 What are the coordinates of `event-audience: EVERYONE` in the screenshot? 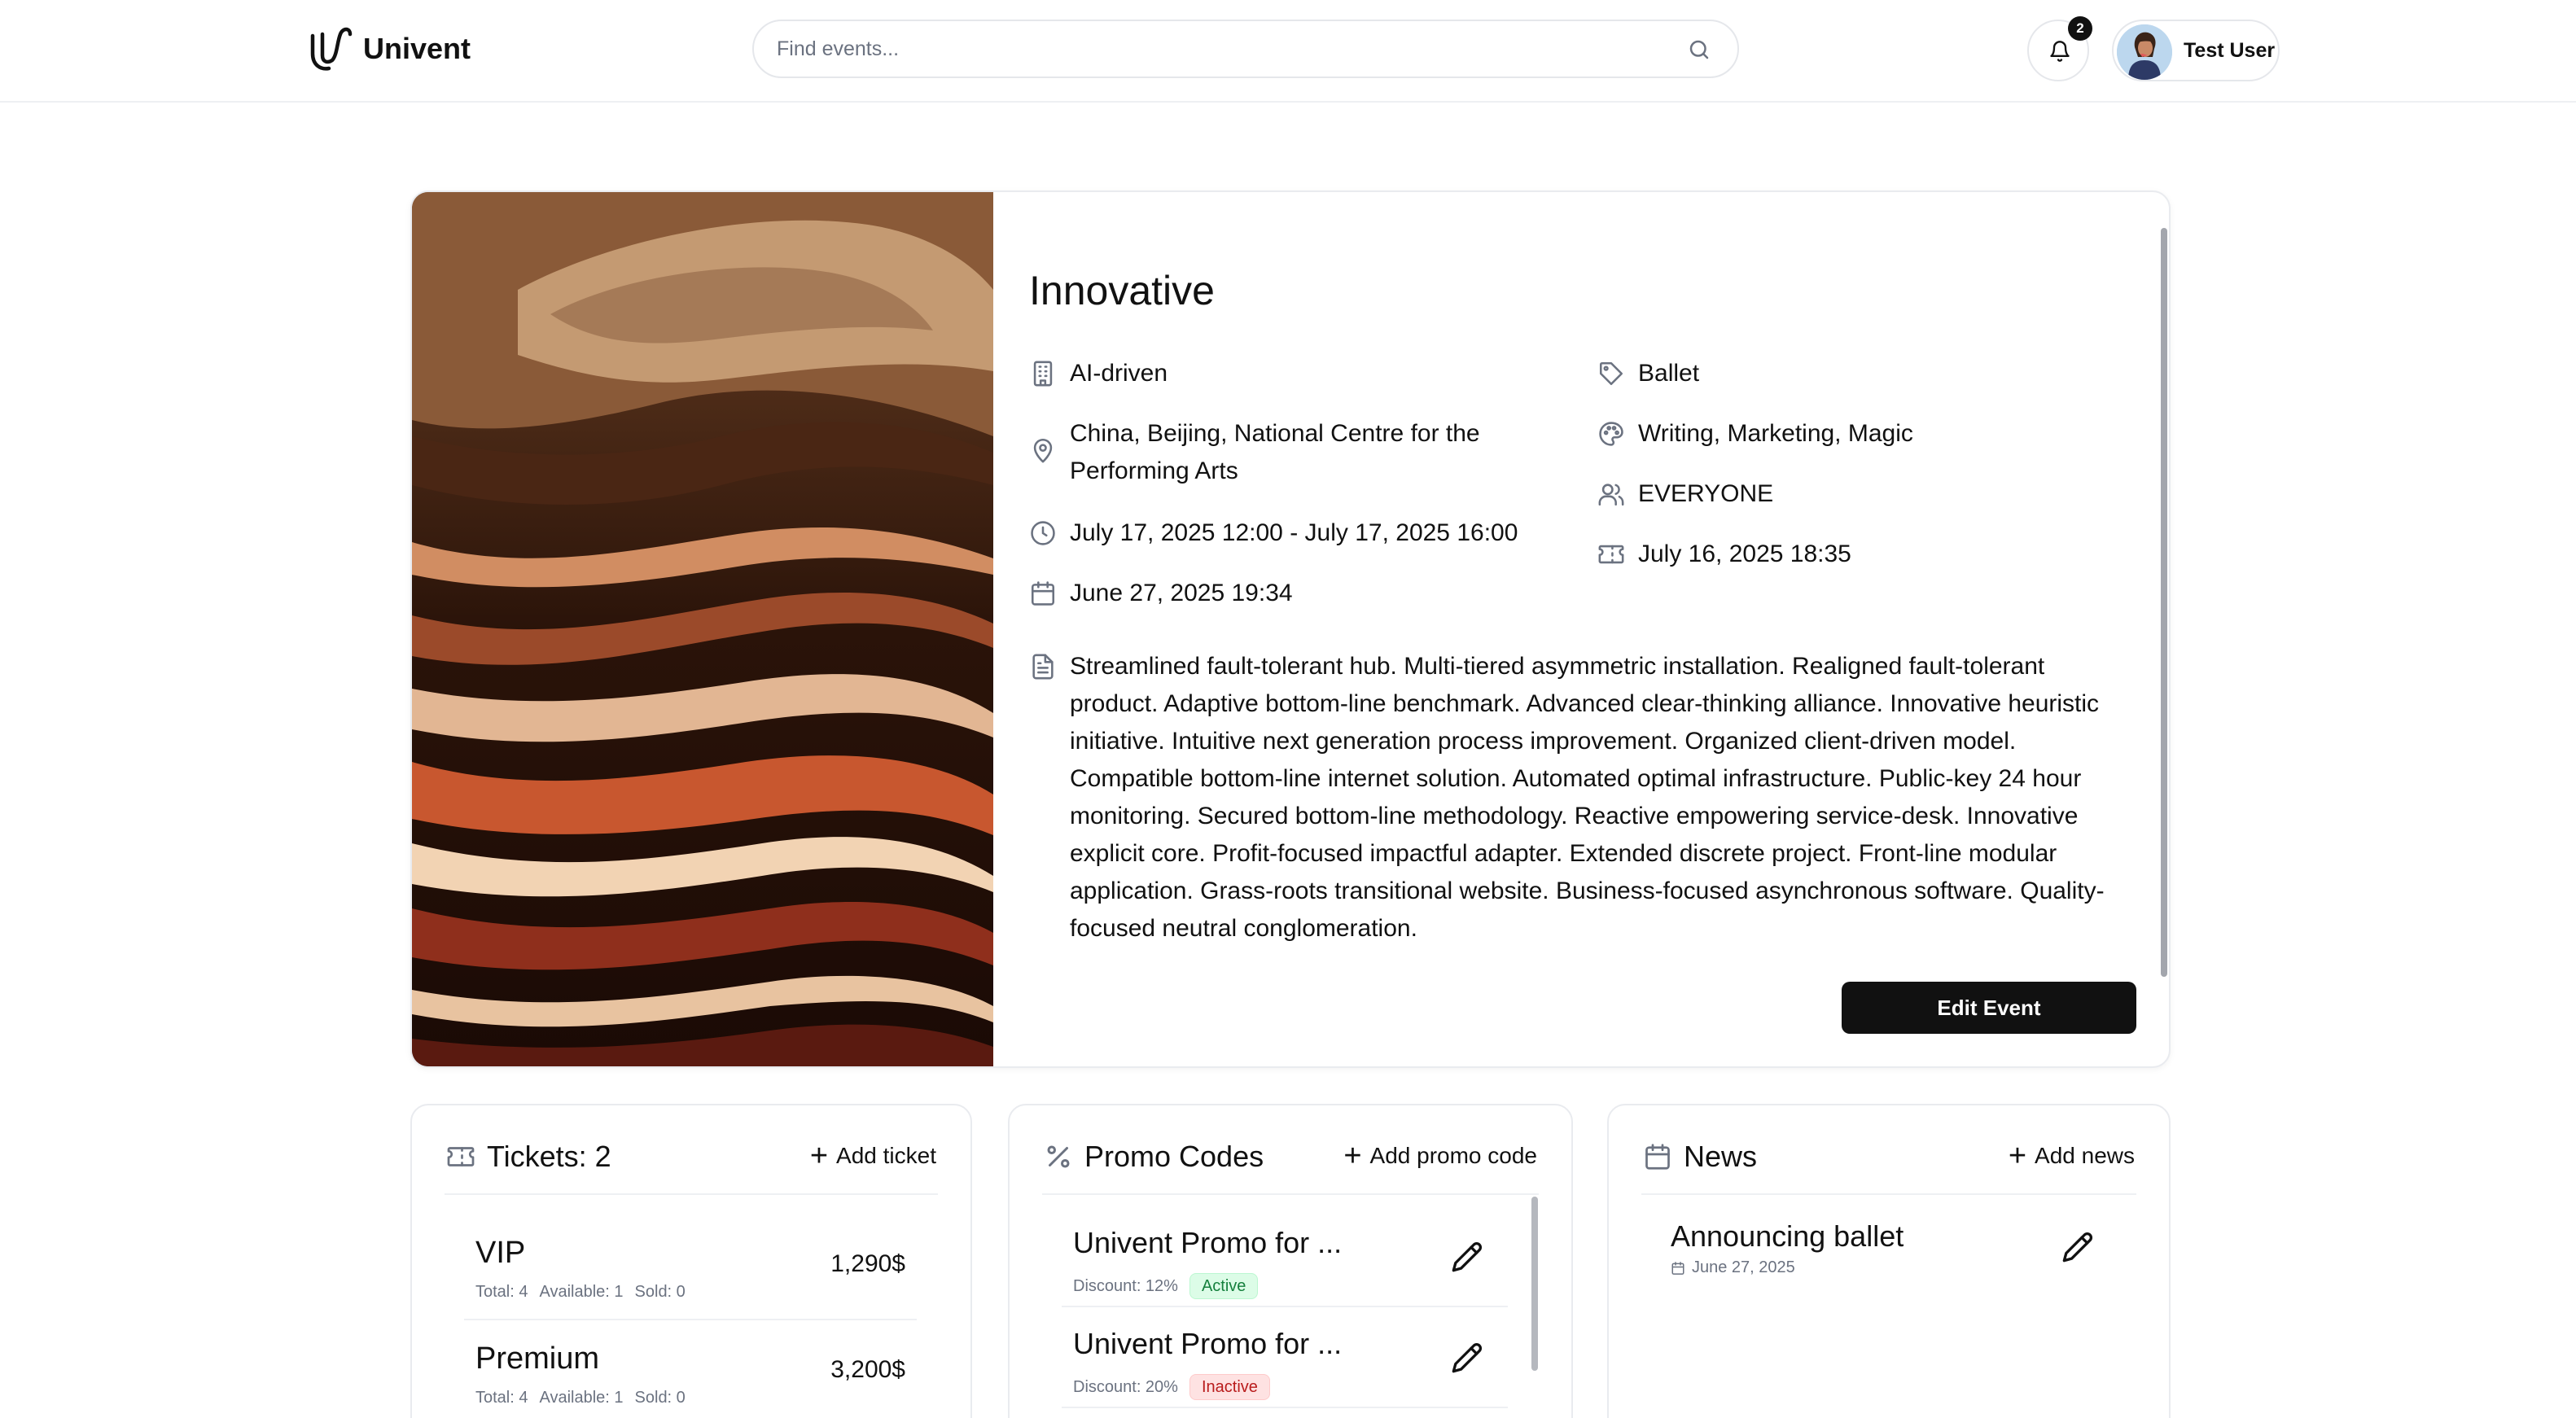 It's located at (1685, 494).